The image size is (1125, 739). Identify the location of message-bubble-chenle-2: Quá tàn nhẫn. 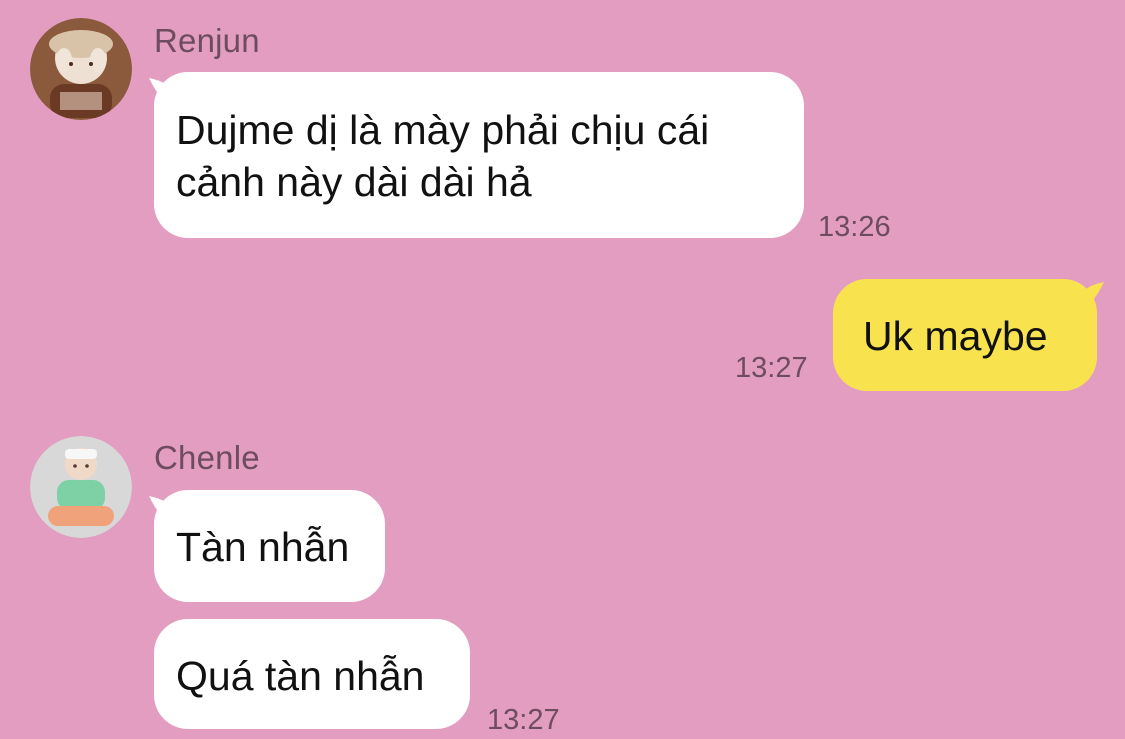
(312, 674).